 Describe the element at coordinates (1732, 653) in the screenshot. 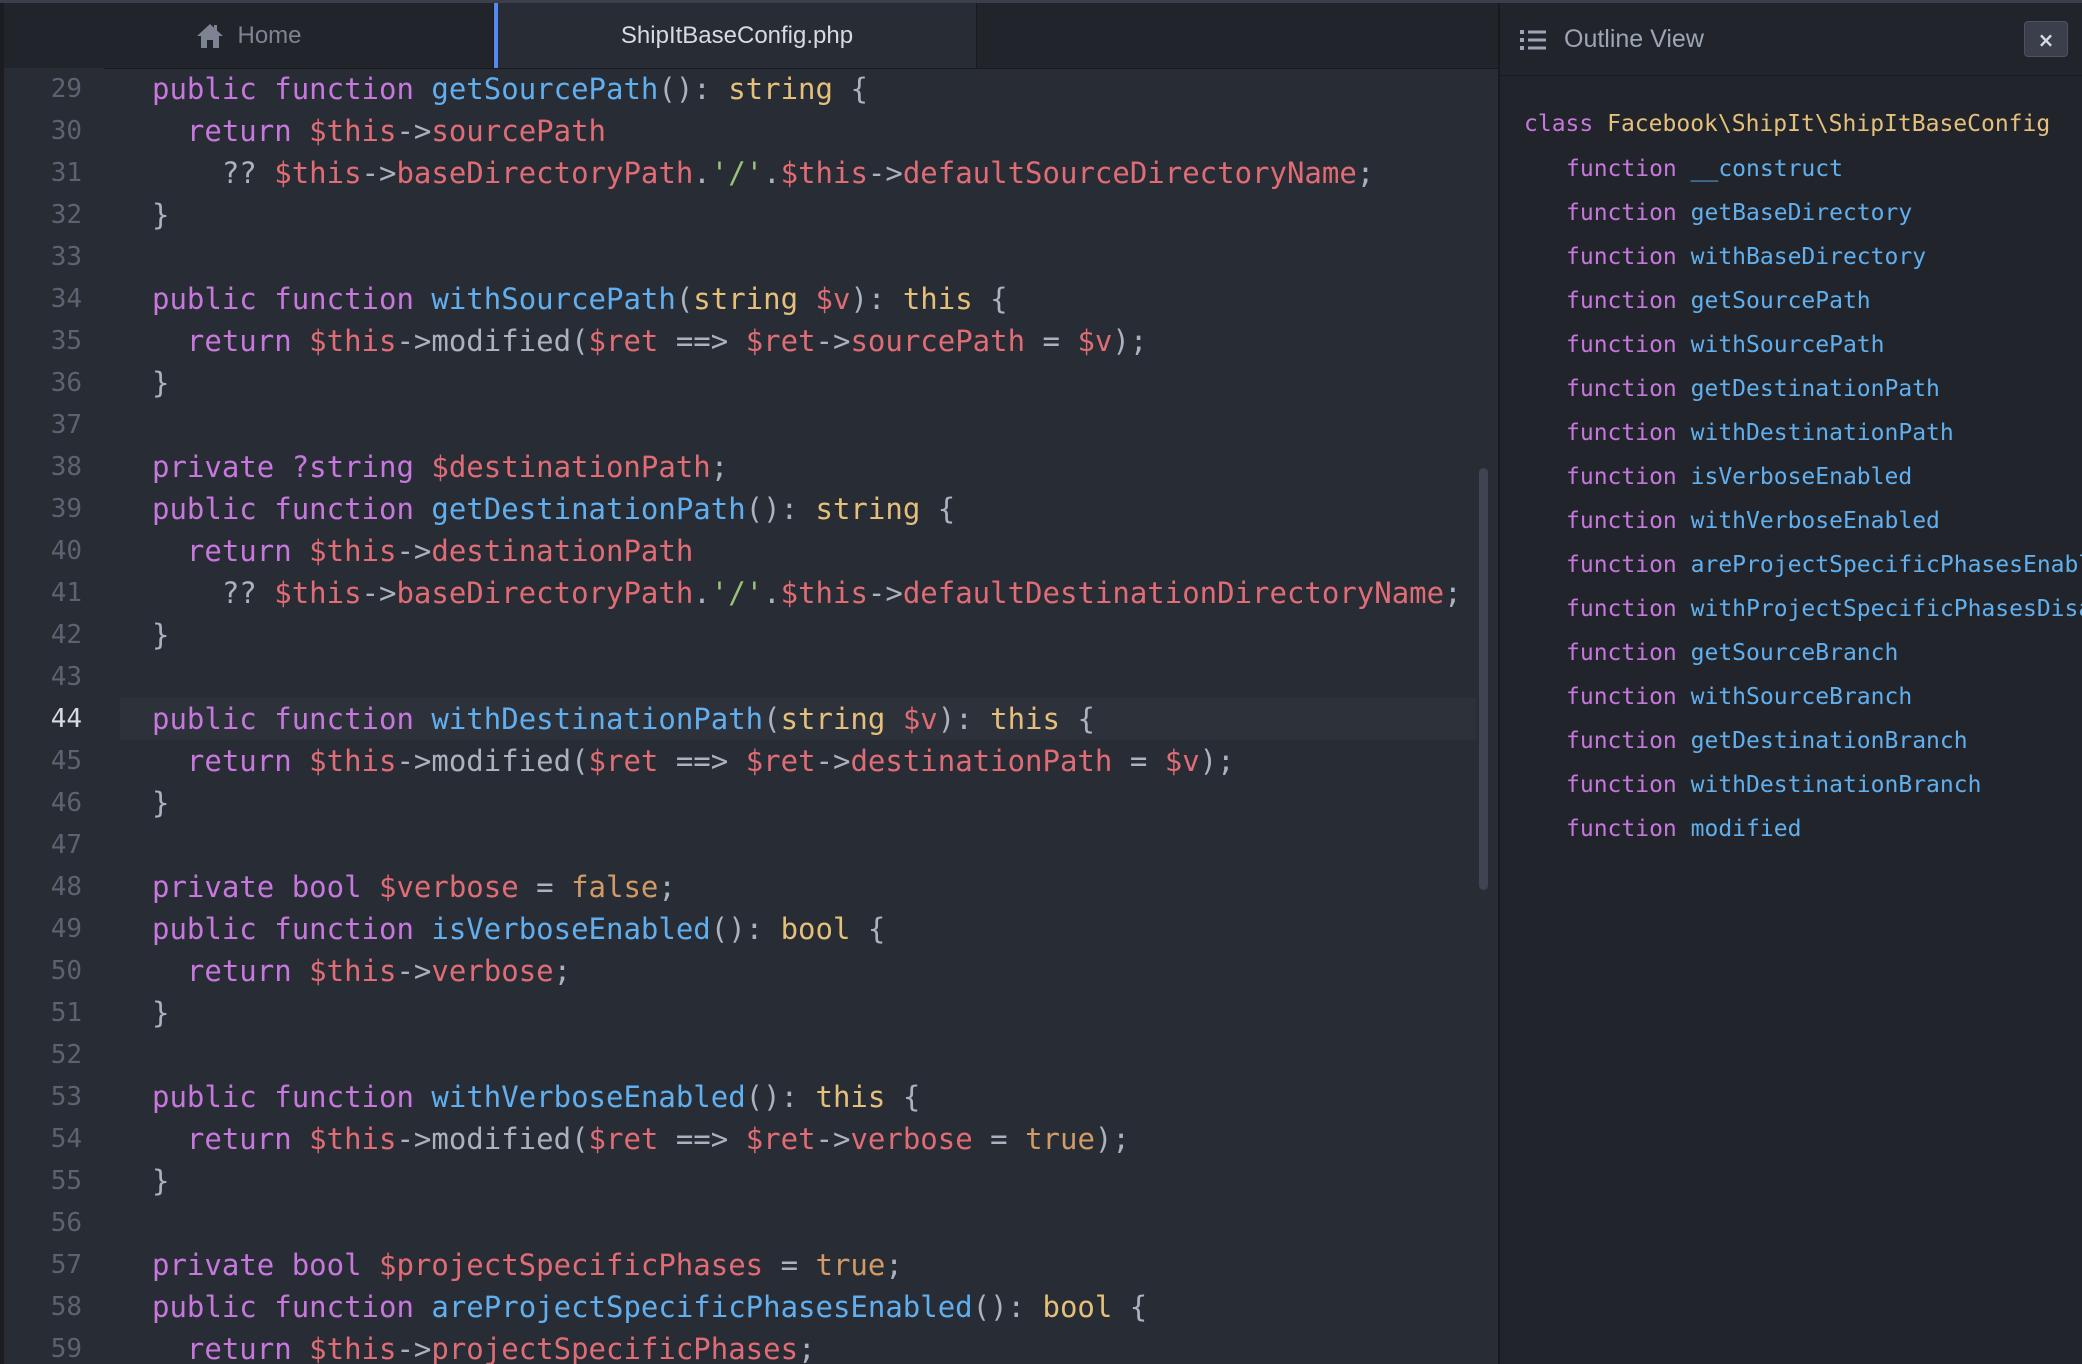

I see `outline-function-item: function getSourceBranch` at that location.